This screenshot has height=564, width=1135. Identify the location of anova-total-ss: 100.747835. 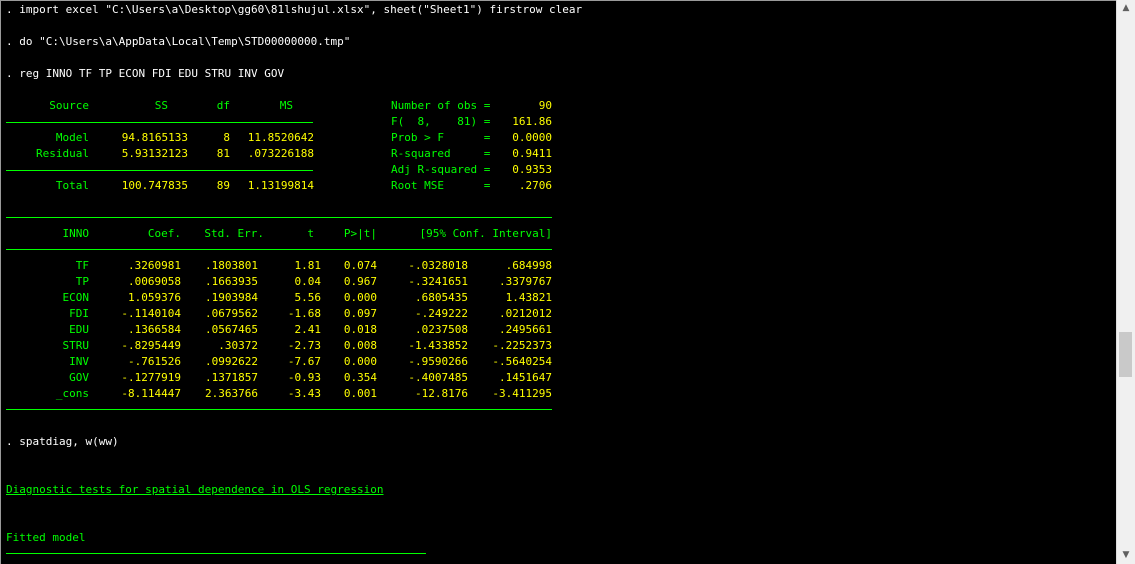
(154, 185).